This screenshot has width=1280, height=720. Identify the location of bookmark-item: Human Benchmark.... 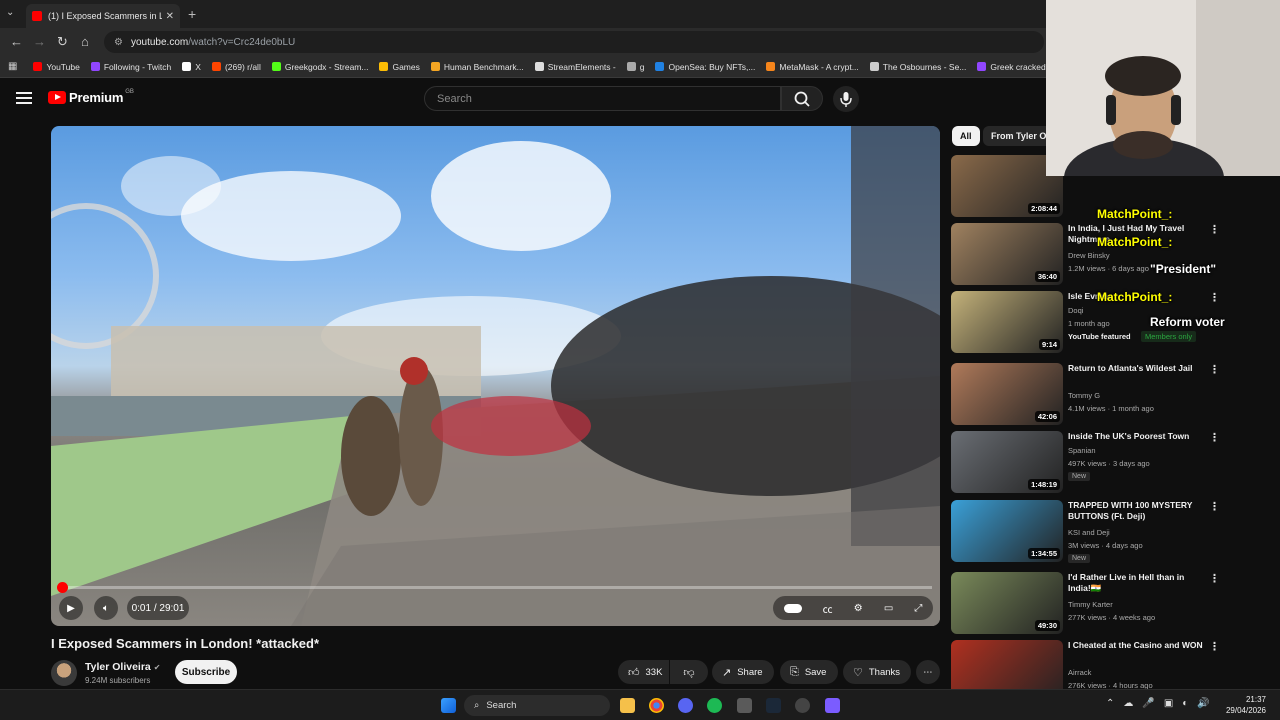
(477, 67).